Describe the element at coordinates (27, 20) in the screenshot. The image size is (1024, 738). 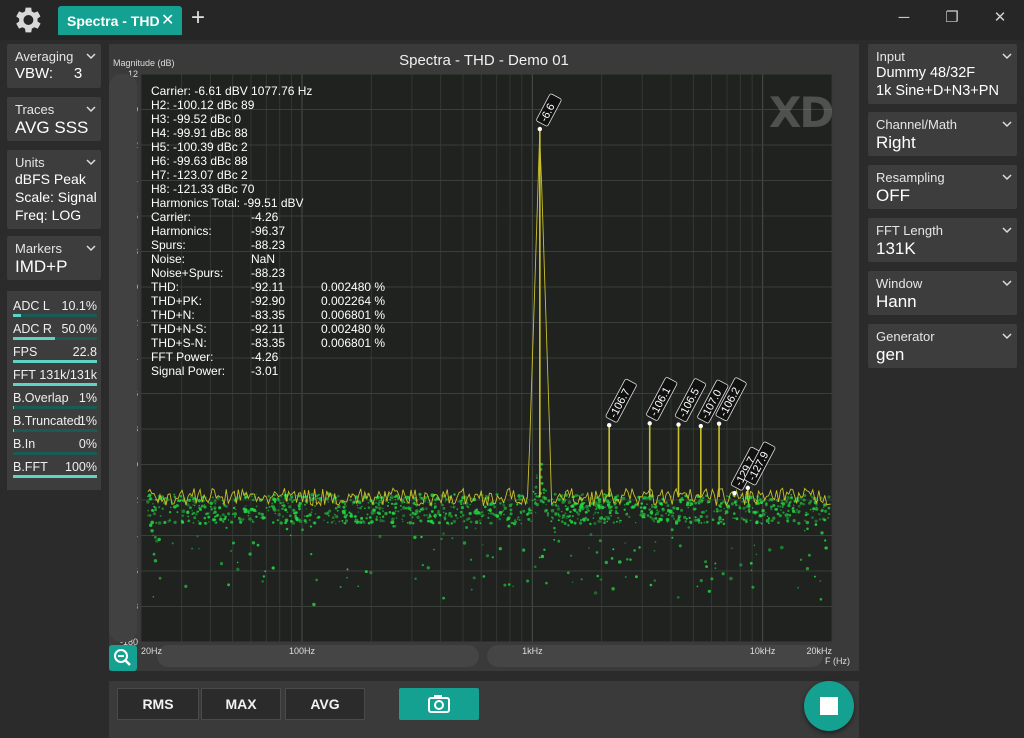
I see `gear-icon` at that location.